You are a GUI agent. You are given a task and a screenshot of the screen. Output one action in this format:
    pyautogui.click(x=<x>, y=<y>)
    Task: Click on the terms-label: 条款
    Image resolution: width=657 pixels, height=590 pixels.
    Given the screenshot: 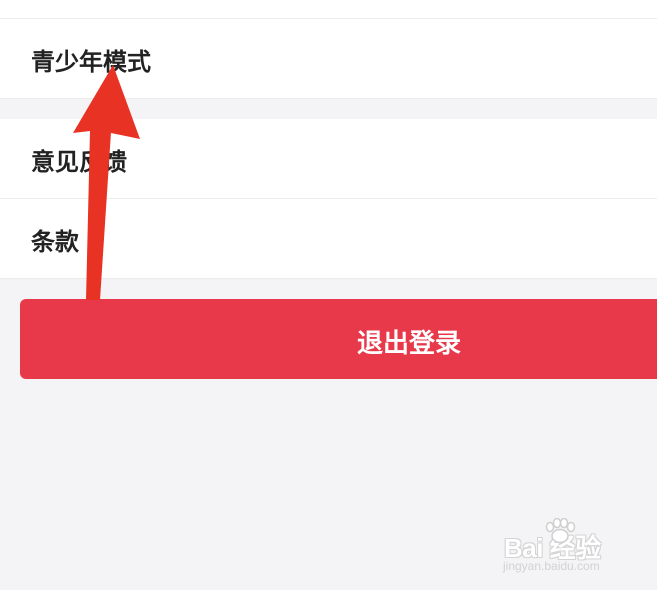 What is the action you would take?
    pyautogui.click(x=55, y=241)
    